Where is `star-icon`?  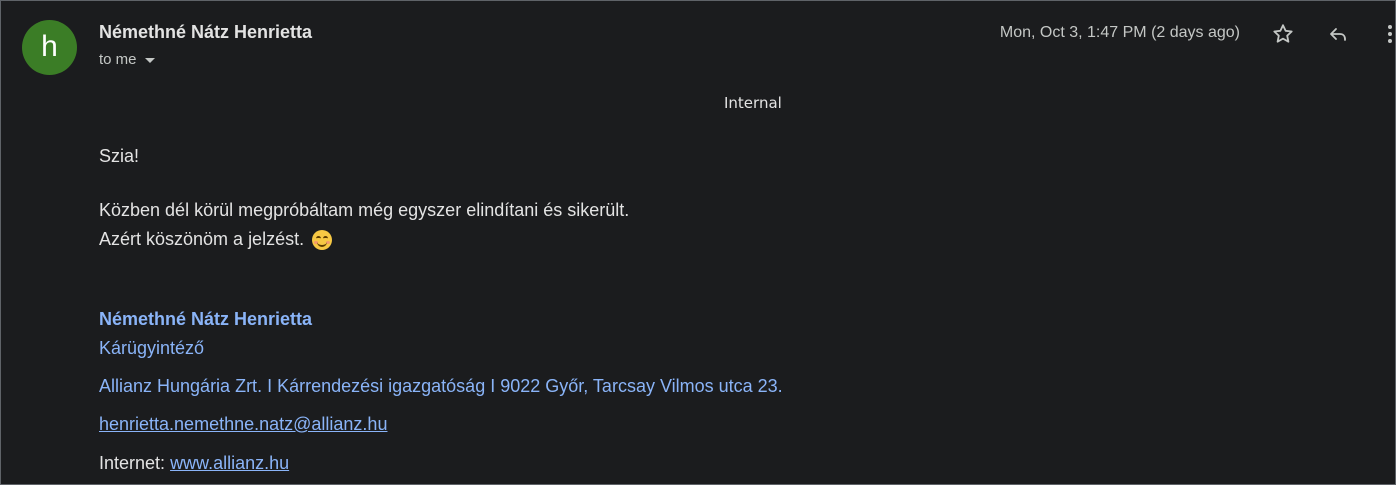 star-icon is located at coordinates (1283, 33).